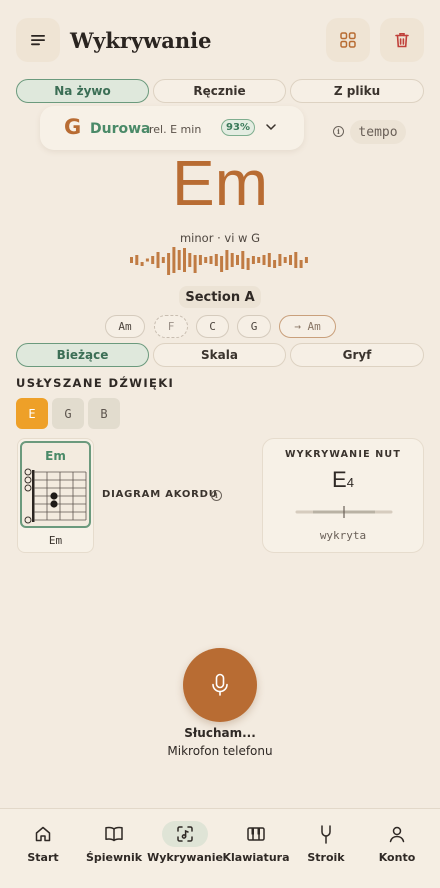 The image size is (440, 888). What do you see at coordinates (32, 413) in the screenshot?
I see `heard-note-chip: E` at bounding box center [32, 413].